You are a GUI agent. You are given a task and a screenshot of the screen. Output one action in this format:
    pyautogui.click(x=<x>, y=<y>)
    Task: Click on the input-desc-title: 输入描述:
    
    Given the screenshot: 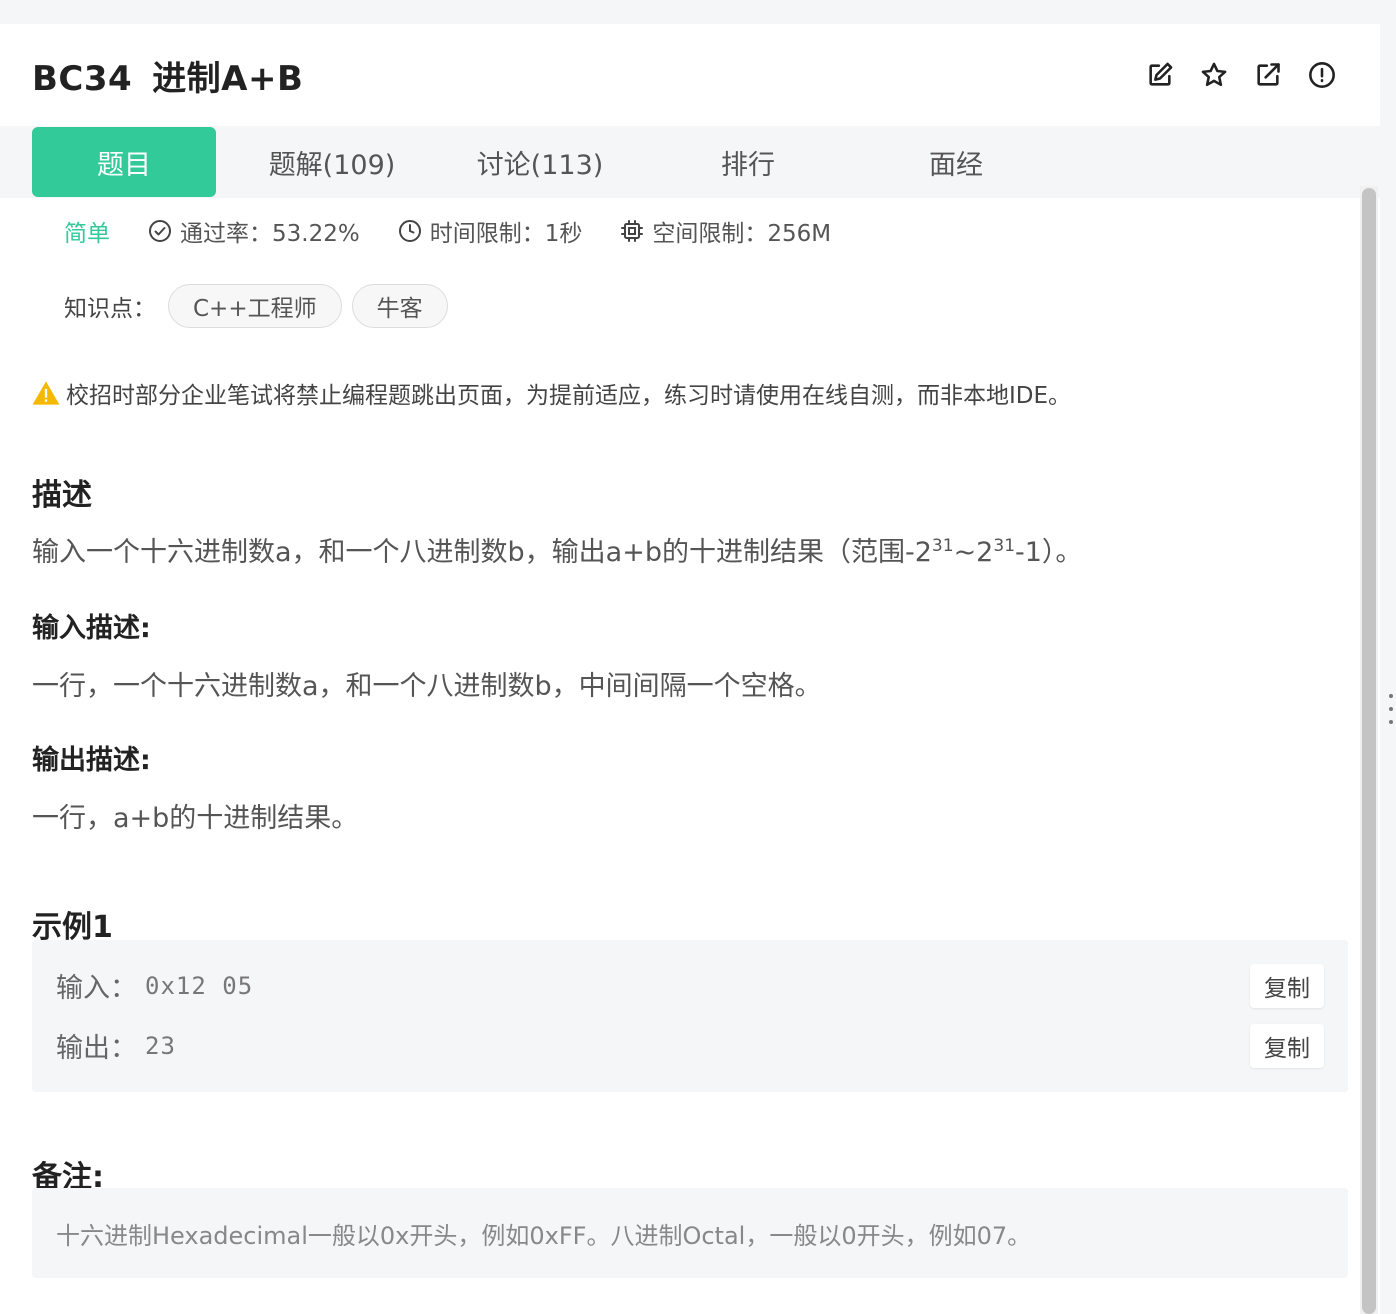 What is the action you would take?
    pyautogui.click(x=91, y=628)
    